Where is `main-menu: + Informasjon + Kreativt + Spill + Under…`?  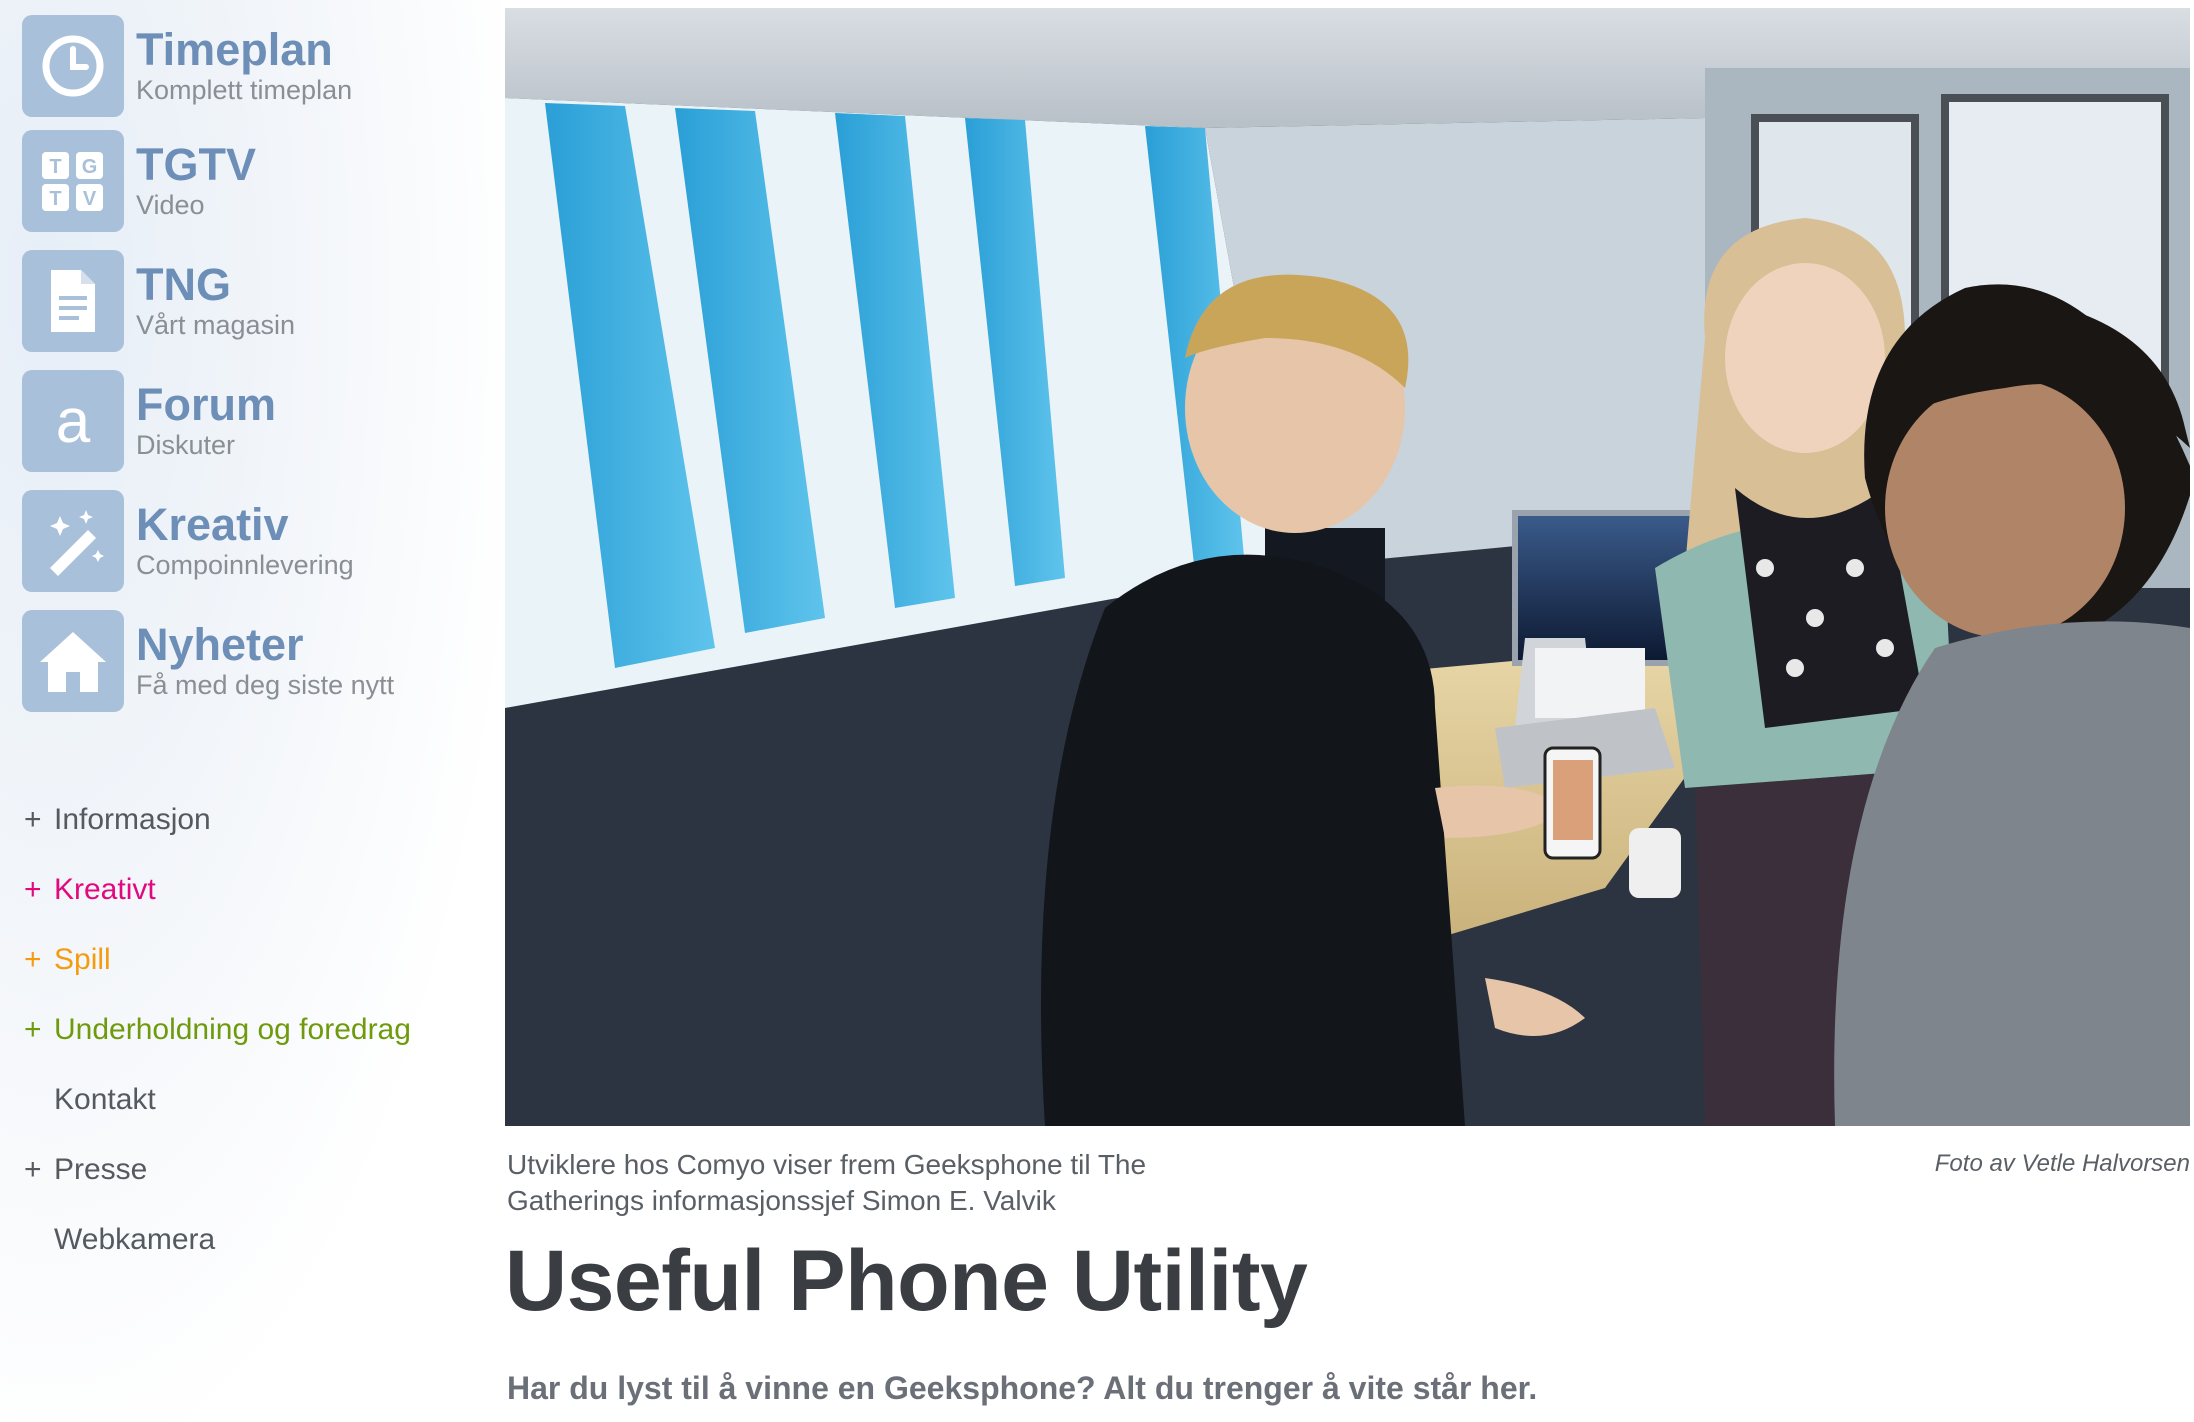
main-menu: + Informasjon + Kreativt + Spill + Under… is located at coordinates (217, 1030).